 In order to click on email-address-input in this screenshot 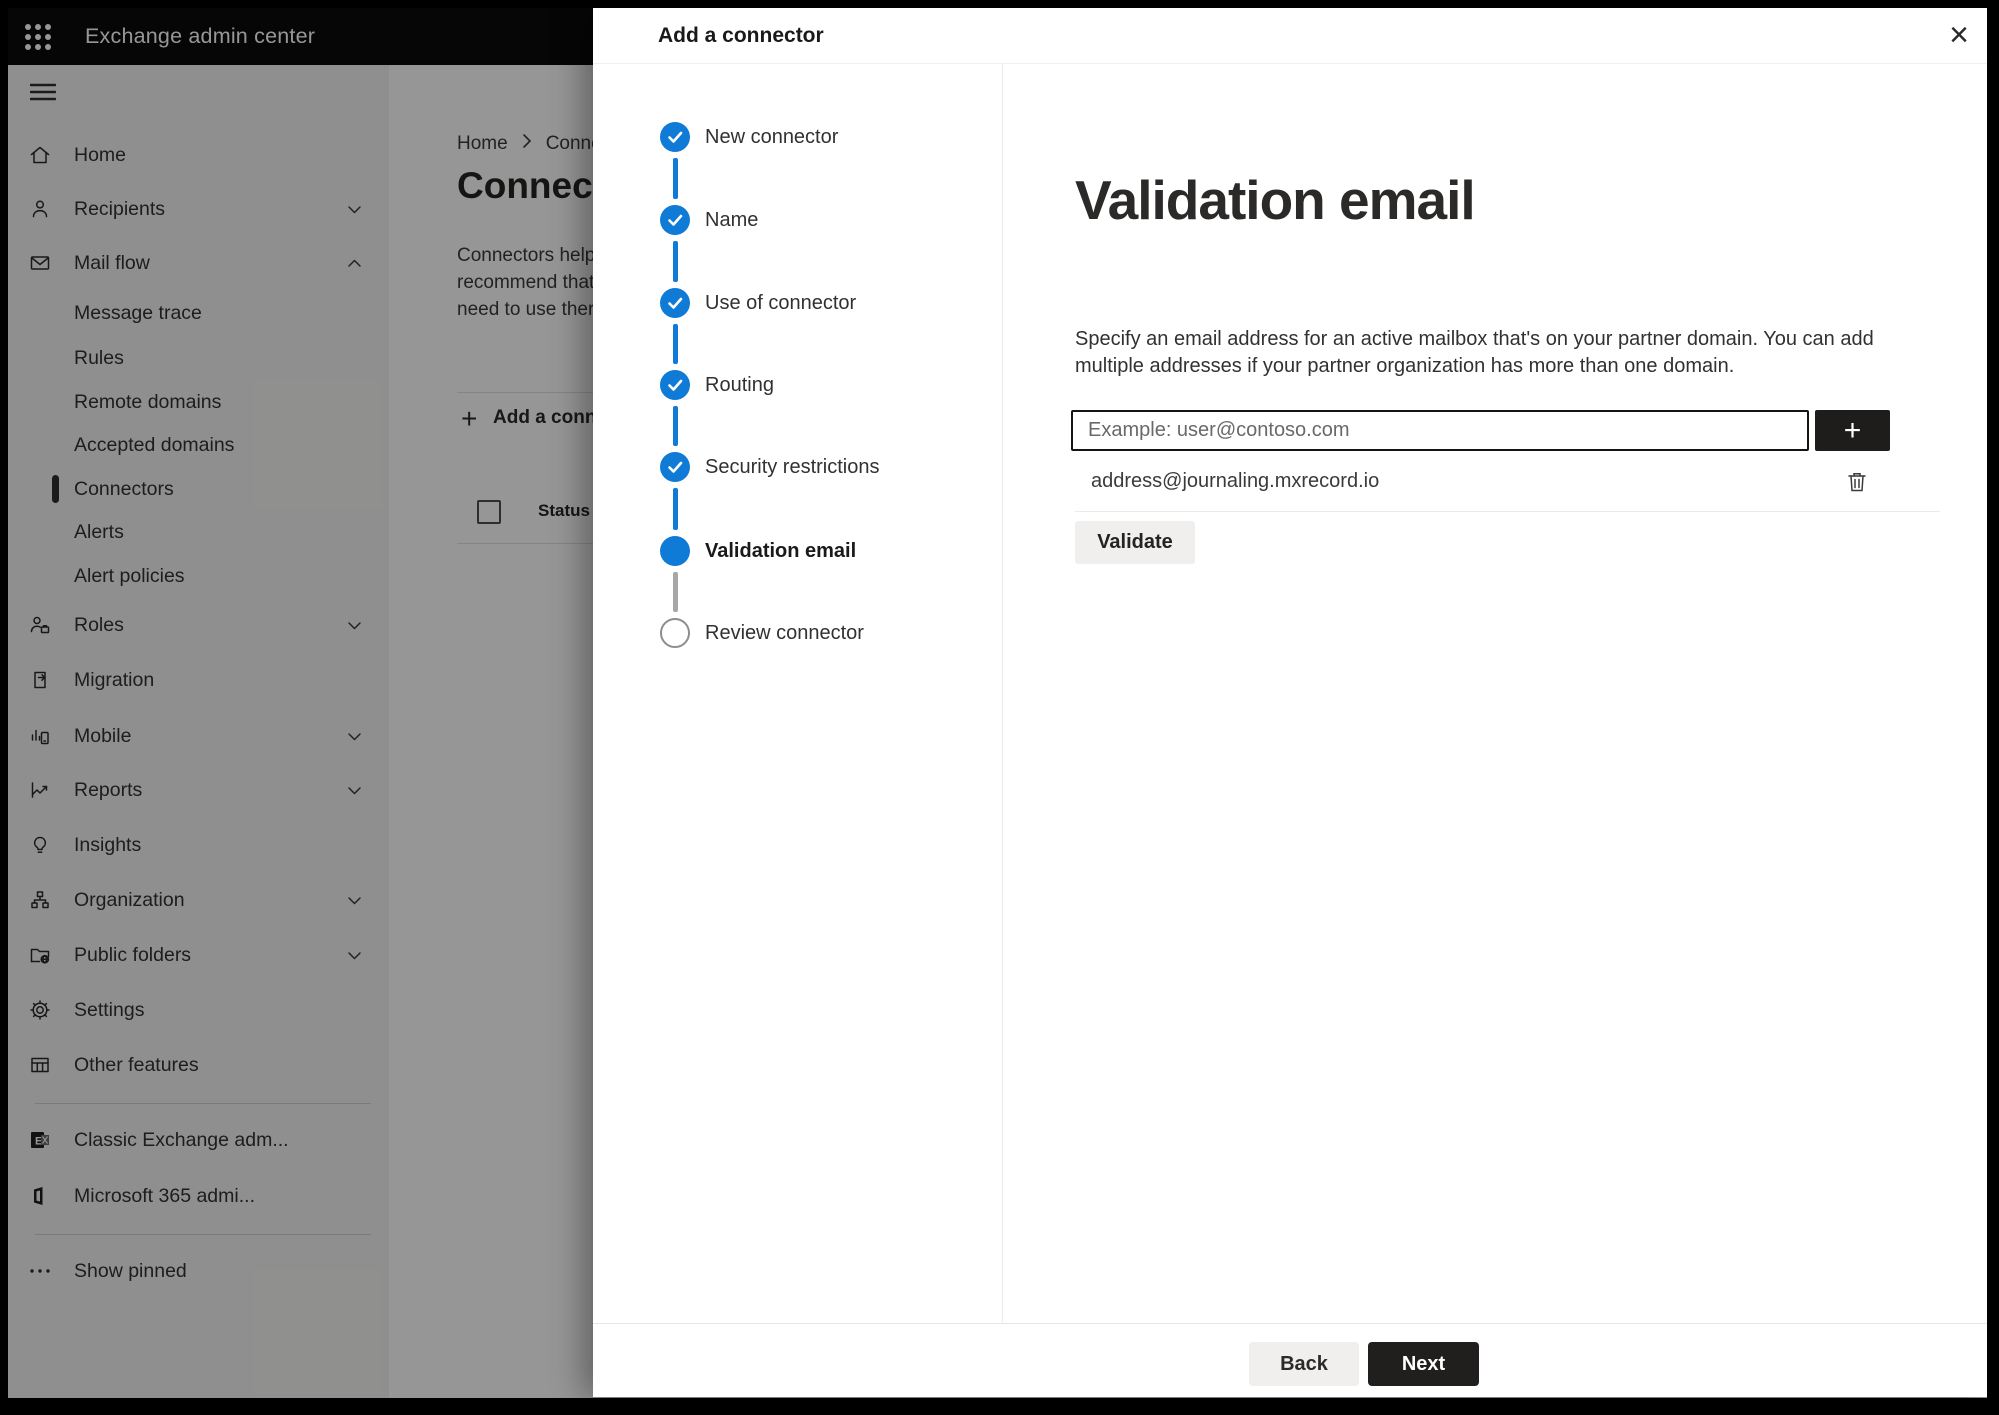, I will do `click(1440, 430)`.